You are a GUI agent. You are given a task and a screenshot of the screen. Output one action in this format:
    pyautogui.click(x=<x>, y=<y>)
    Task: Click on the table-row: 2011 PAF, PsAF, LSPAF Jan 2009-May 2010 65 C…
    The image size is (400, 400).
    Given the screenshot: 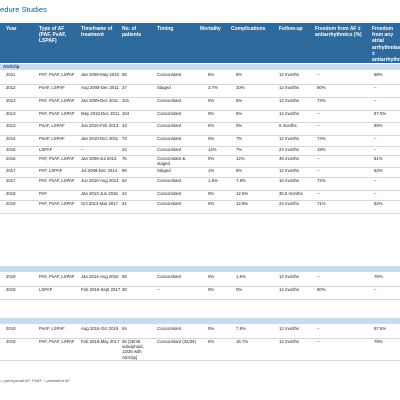 What is the action you would take?
    pyautogui.click(x=200, y=78)
    